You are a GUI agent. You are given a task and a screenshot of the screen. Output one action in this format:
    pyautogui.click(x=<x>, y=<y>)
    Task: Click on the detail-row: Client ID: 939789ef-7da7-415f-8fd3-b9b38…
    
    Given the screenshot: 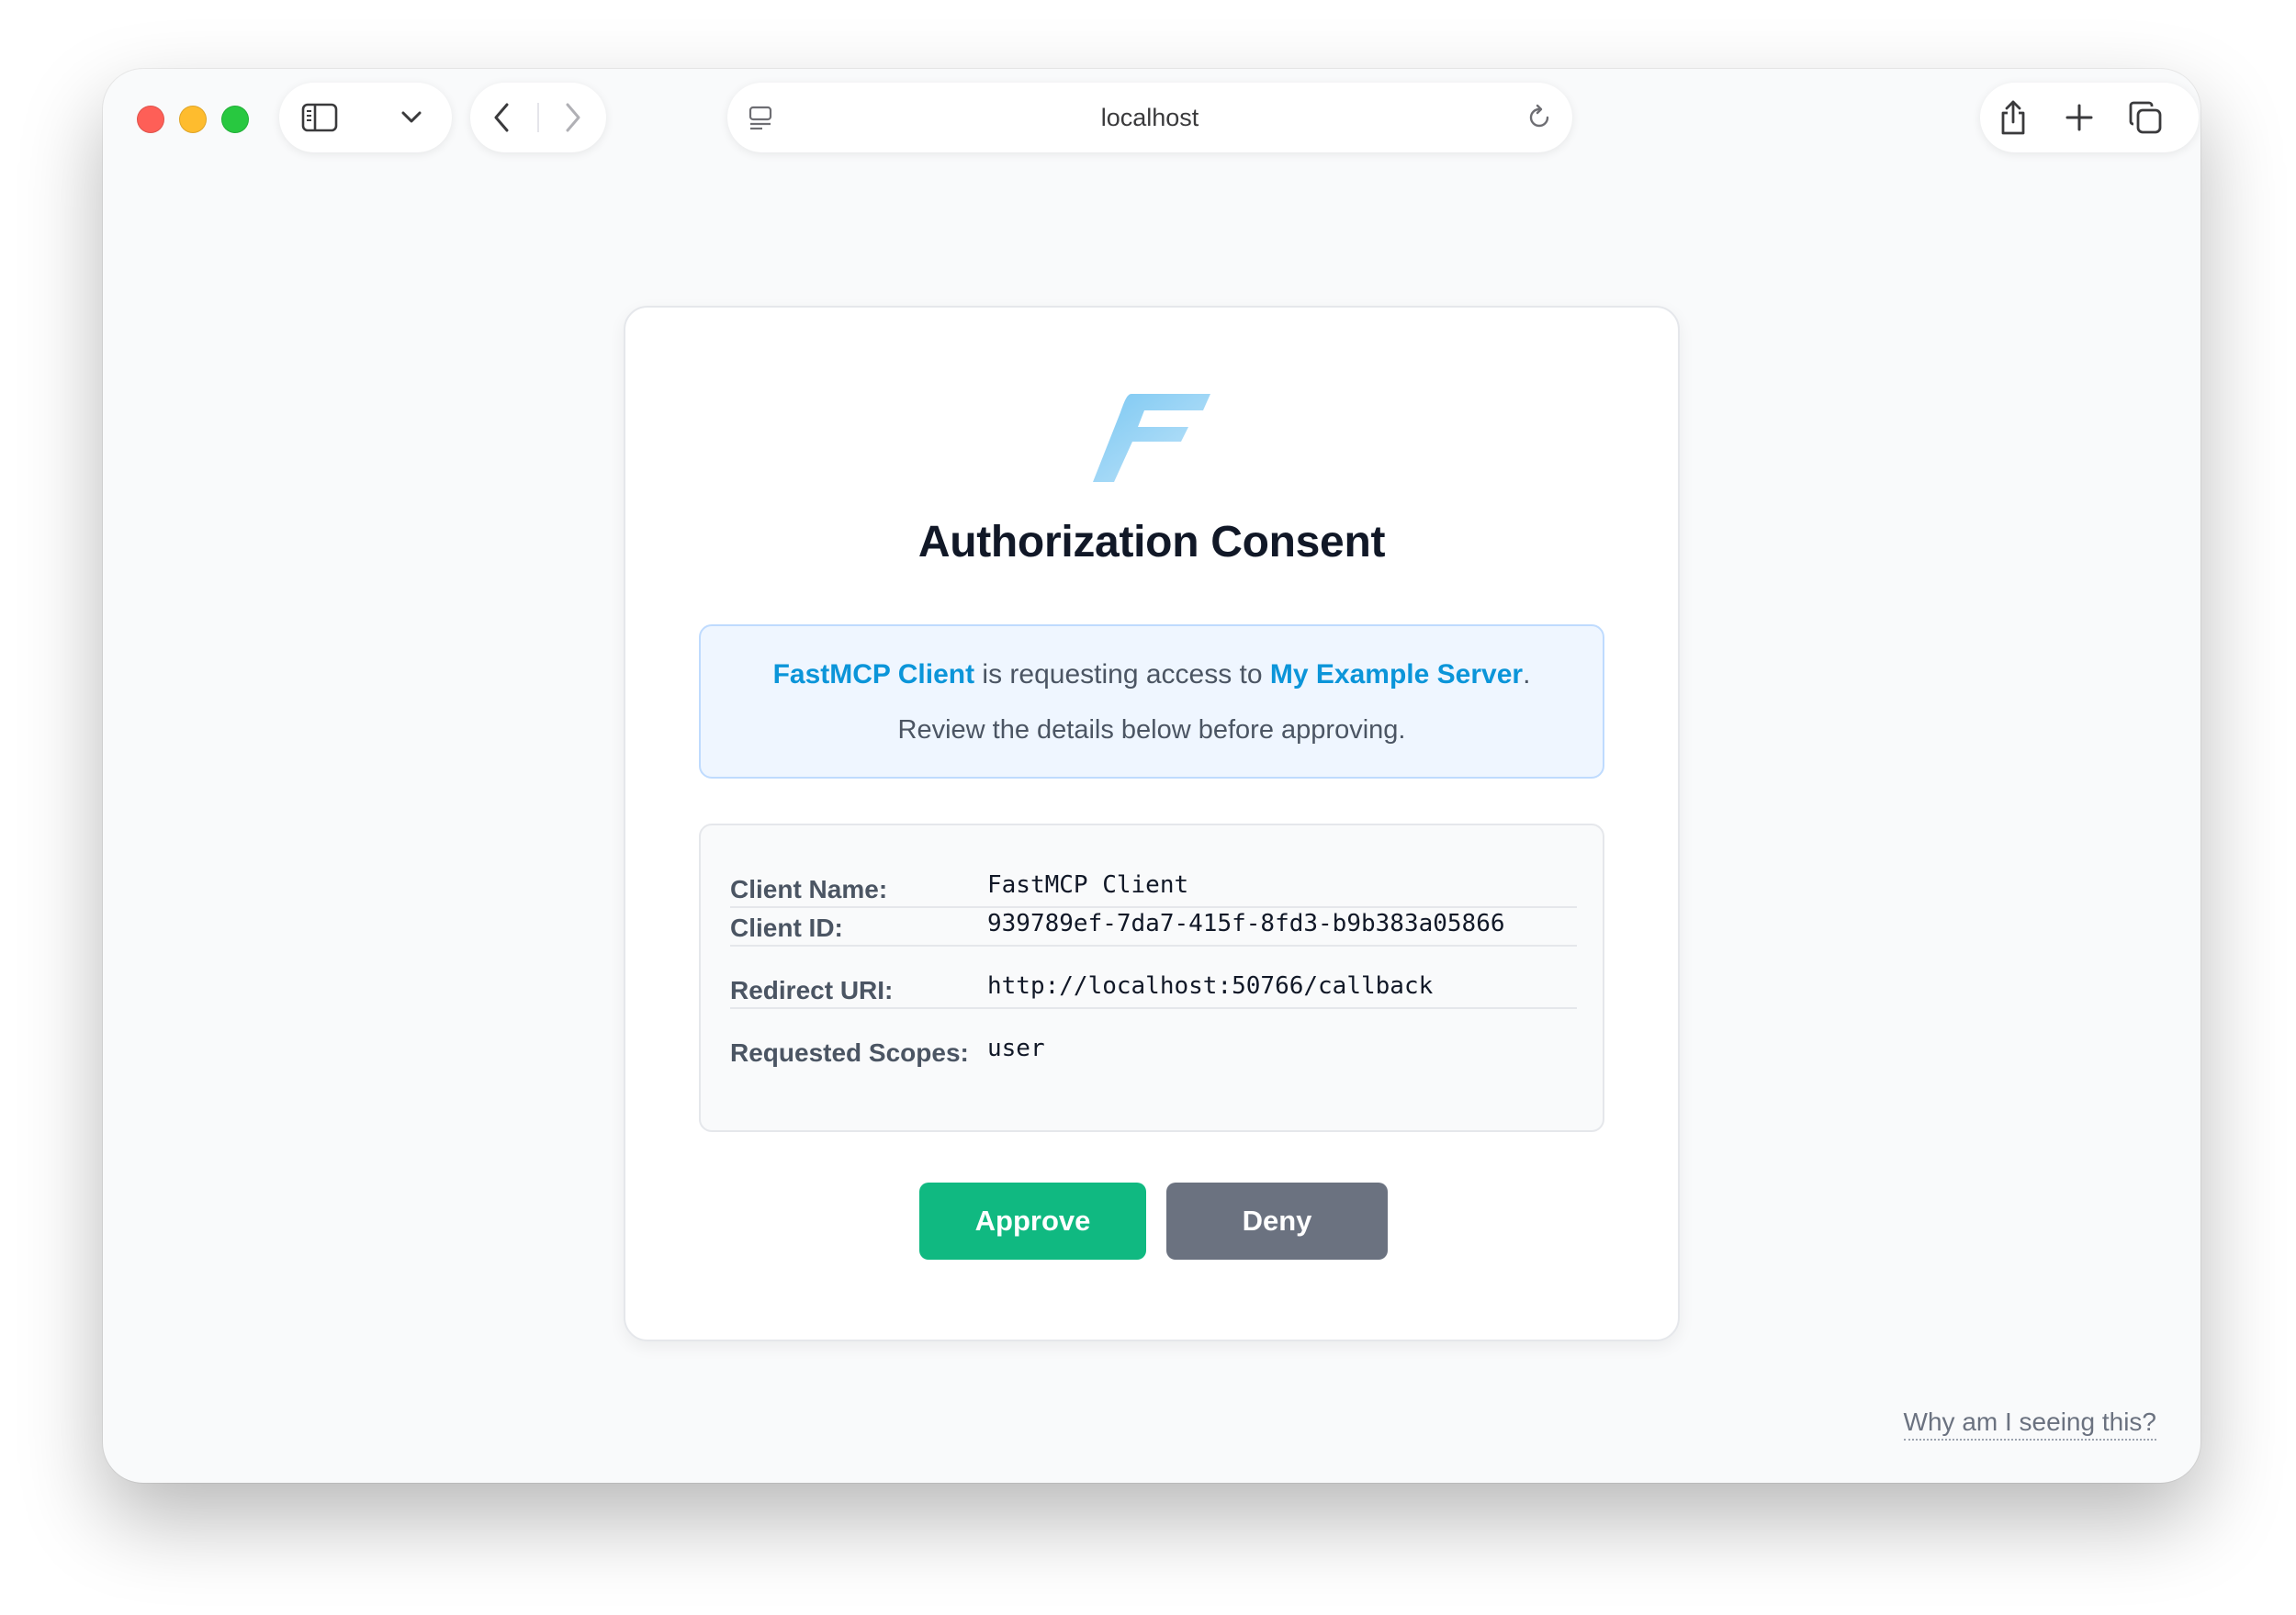 What is the action you would take?
    pyautogui.click(x=1153, y=914)
    